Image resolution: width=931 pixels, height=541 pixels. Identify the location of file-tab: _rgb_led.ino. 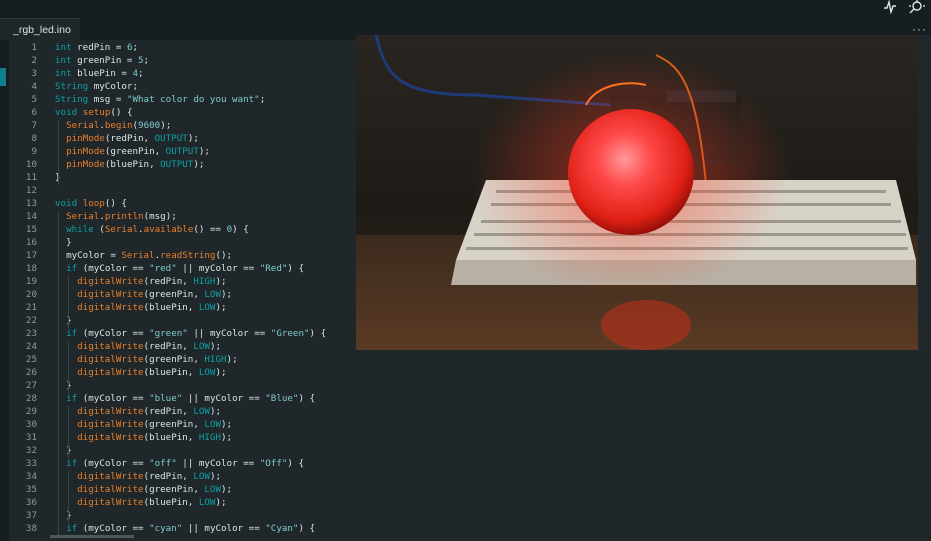
(40, 29).